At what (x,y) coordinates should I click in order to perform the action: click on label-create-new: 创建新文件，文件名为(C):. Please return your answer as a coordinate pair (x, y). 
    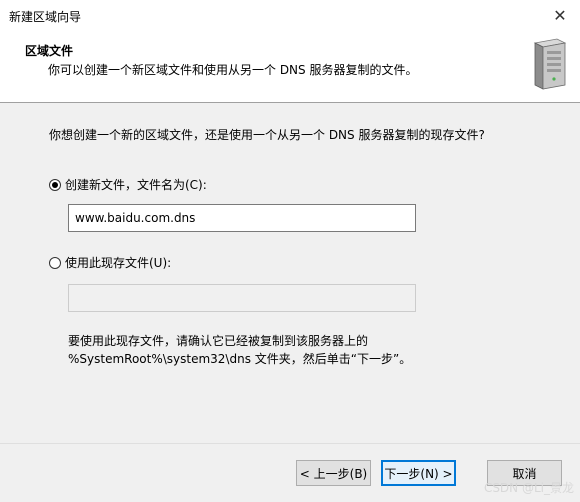
    Looking at the image, I should click on (136, 185).